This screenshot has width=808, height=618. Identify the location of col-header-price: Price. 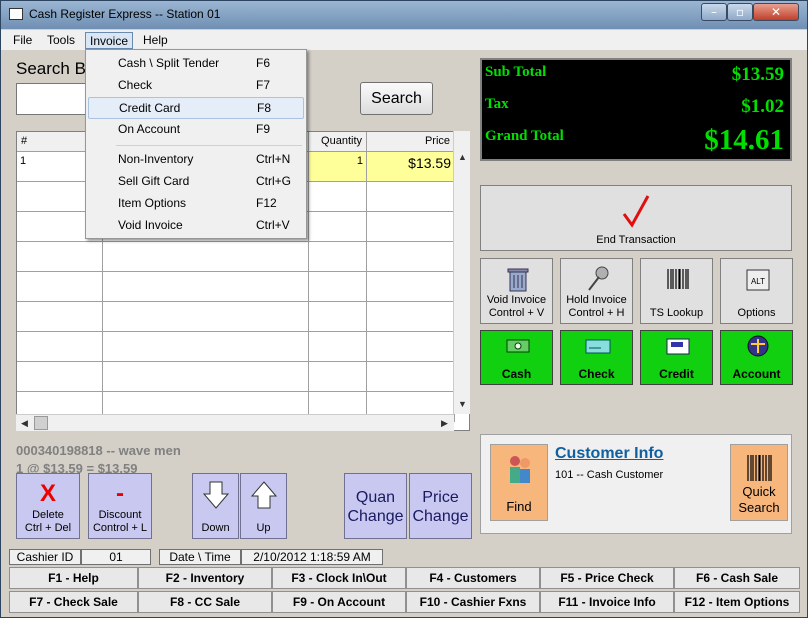
(411, 142).